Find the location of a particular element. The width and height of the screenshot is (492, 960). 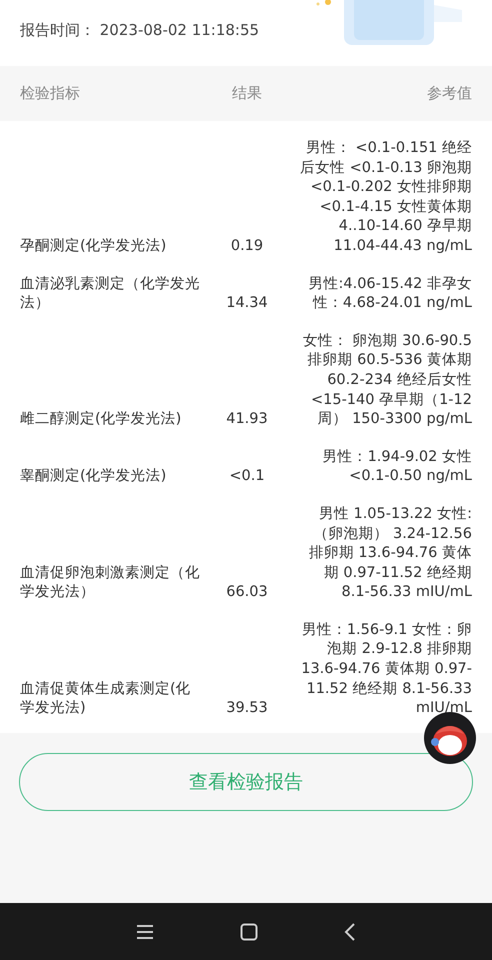

reference-range: 男性 1.05-13.22 女性:（卵泡期） 3.24-12.56 排卵期 13.6-94.76 黄体期 0.97-11.52 绝经期 8.1-56.33 mIU/mL is located at coordinates (390, 553).